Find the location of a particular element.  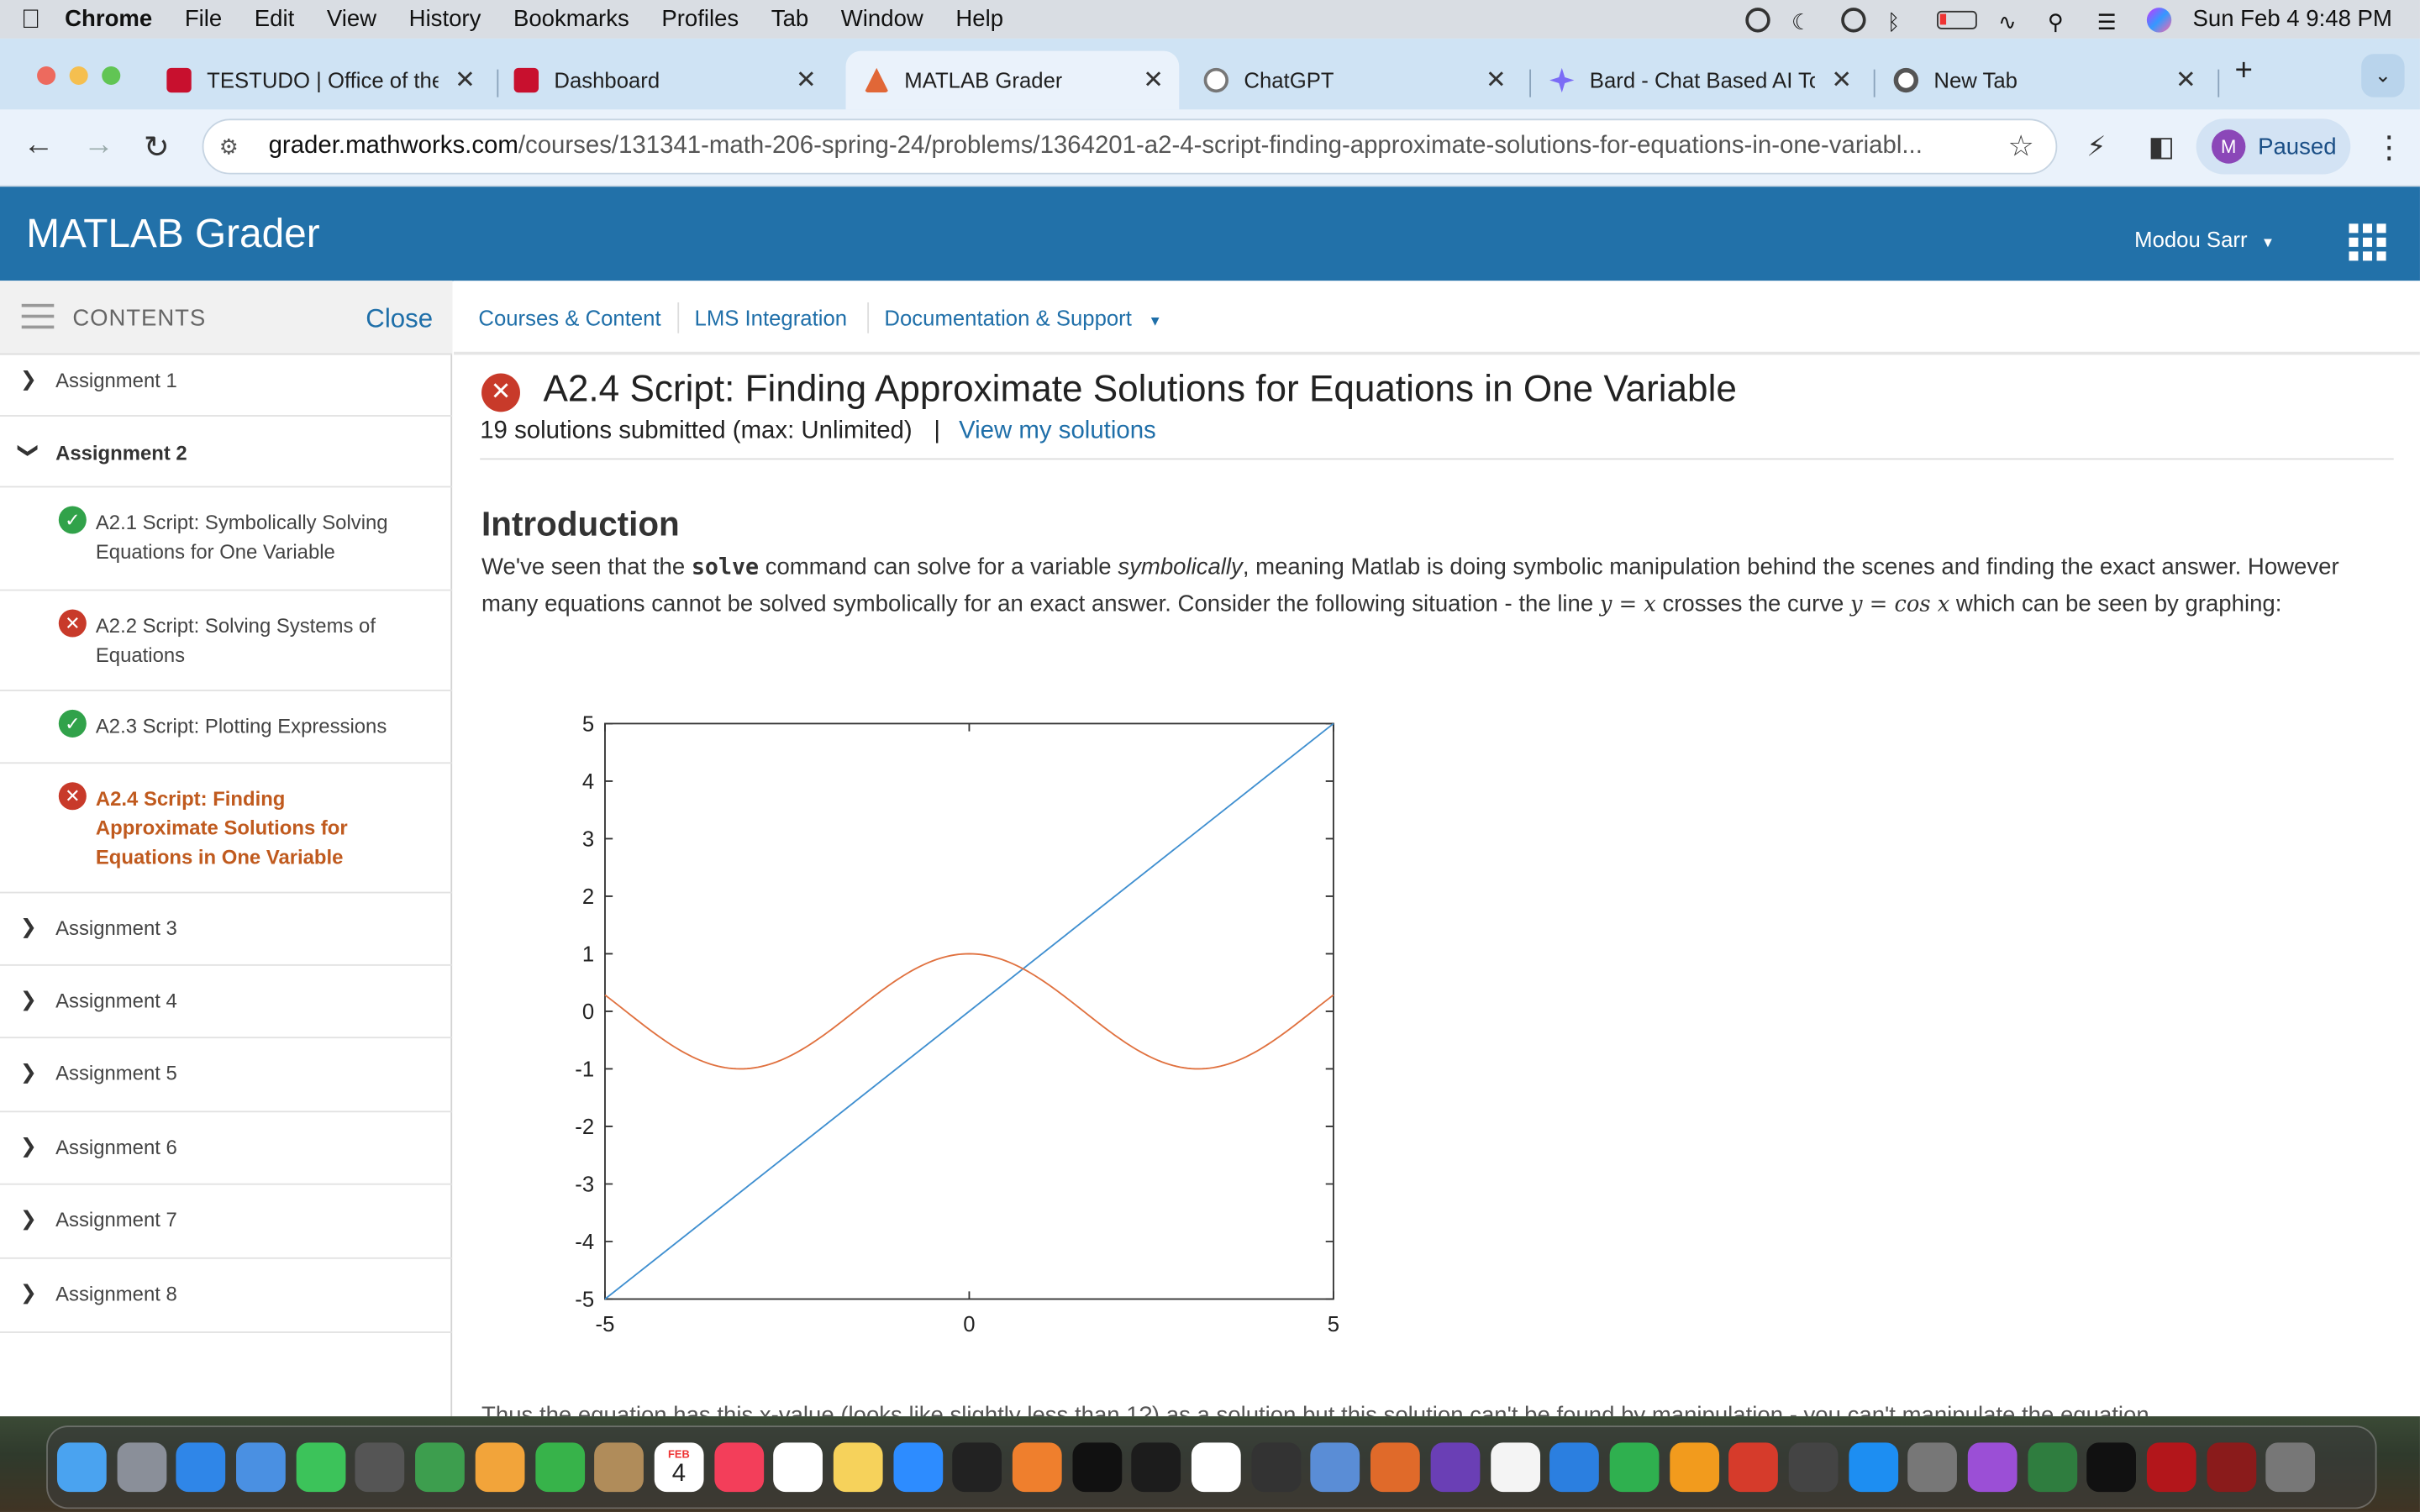

dock-tv-icon is located at coordinates (977, 1467).